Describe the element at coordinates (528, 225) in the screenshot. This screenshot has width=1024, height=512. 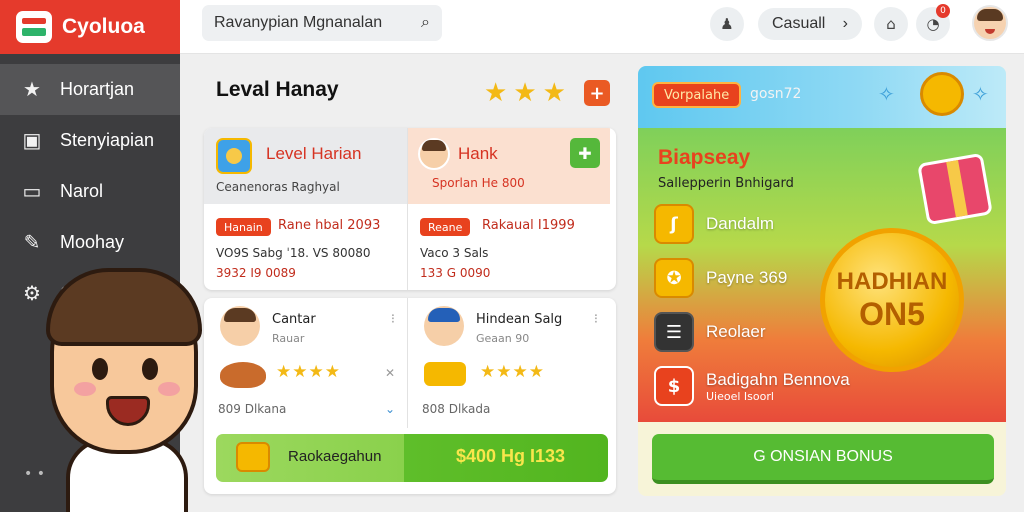
I see `hank-chip-text: Rakaual I1999` at that location.